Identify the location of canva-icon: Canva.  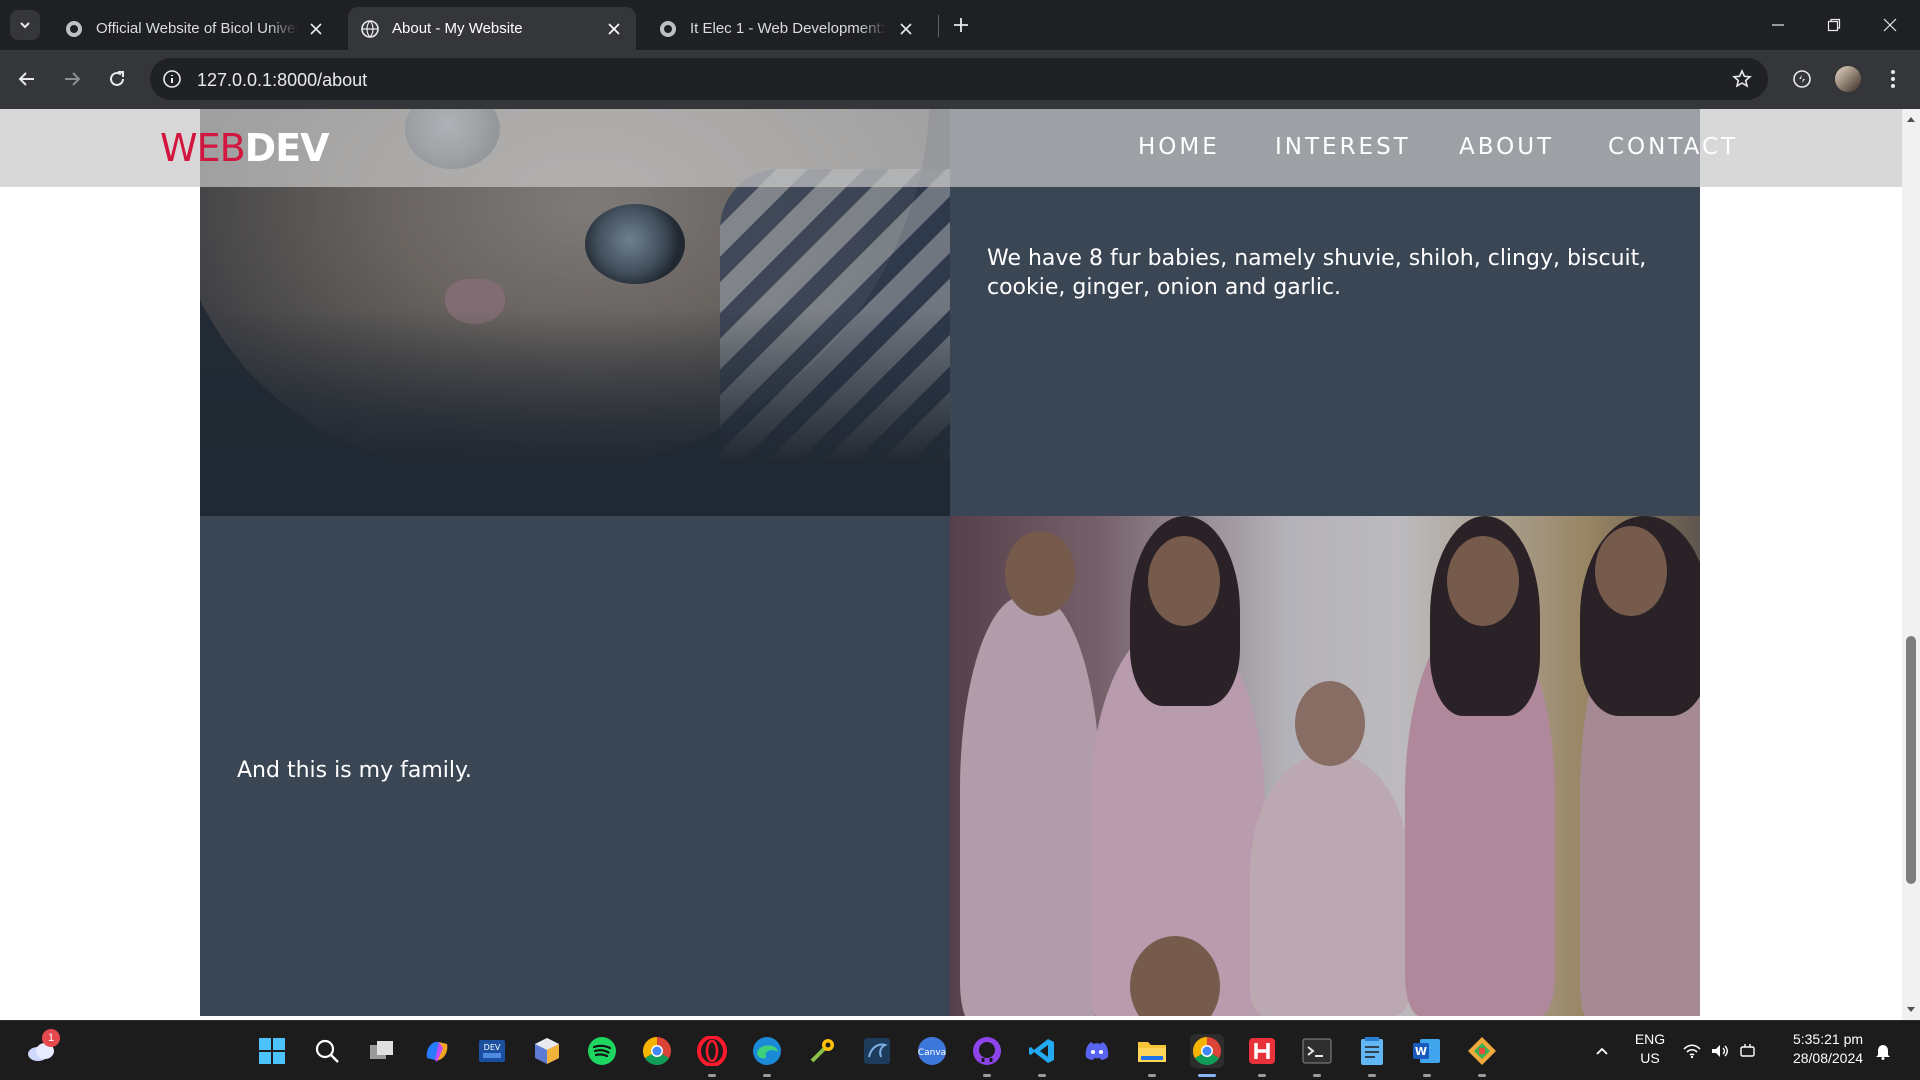
(932, 1051).